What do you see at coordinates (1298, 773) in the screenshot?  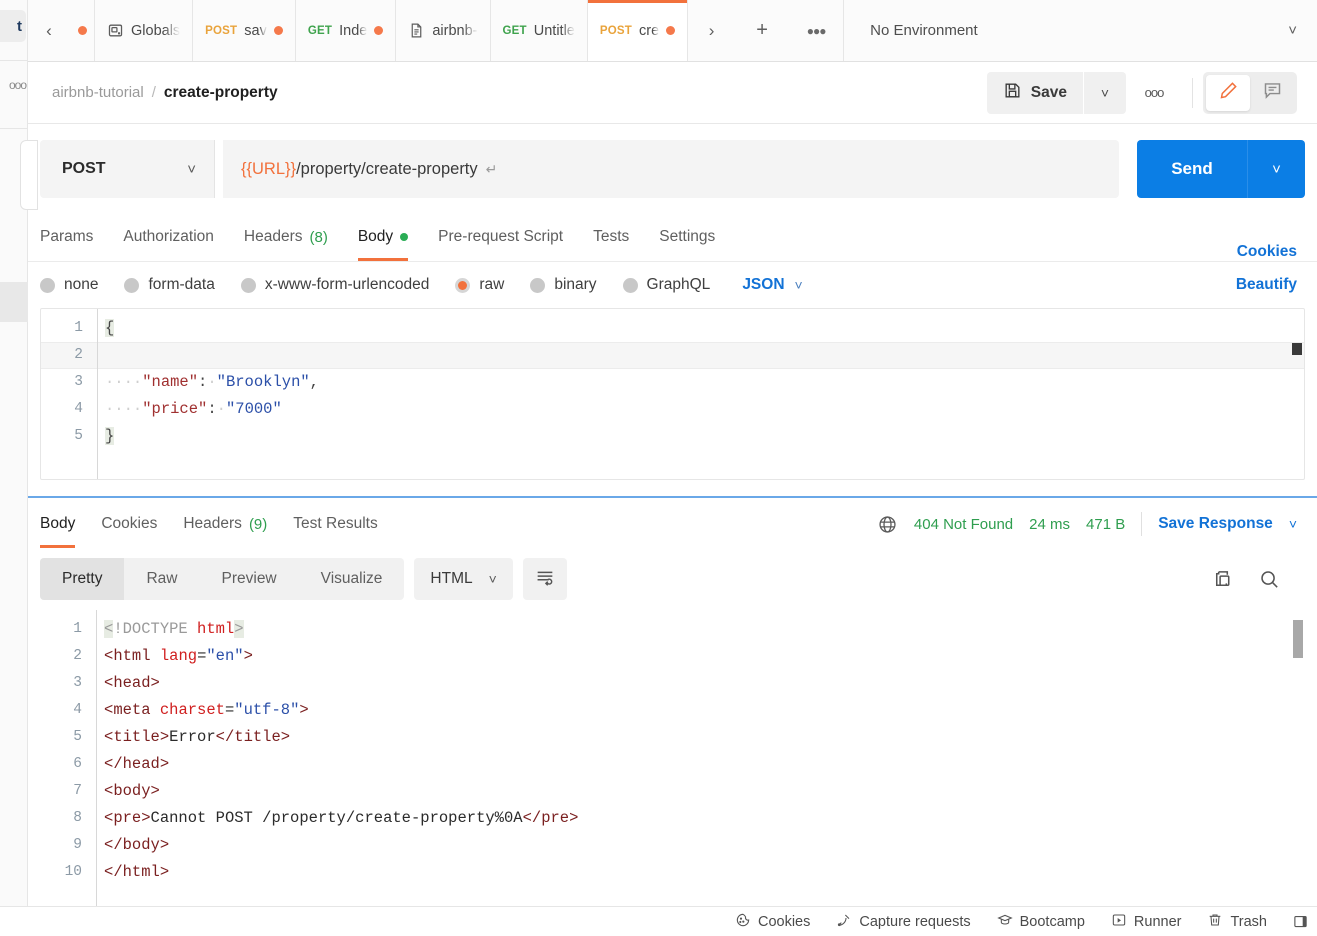 I see `response-scrollbar` at bounding box center [1298, 773].